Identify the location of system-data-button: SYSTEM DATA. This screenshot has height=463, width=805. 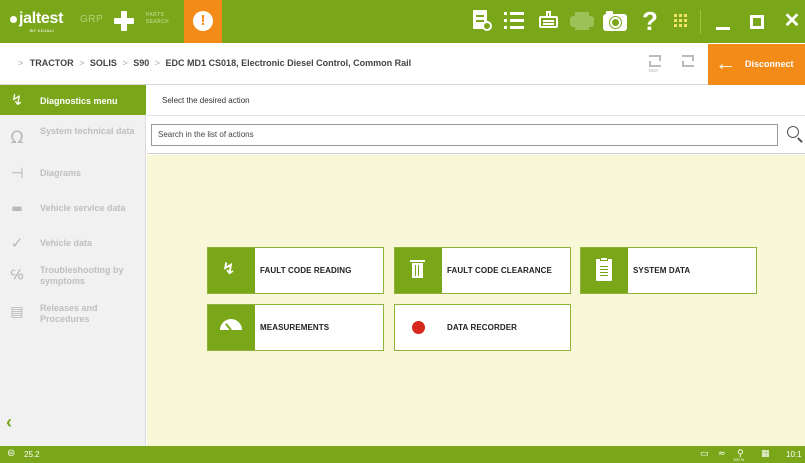
(668, 270).